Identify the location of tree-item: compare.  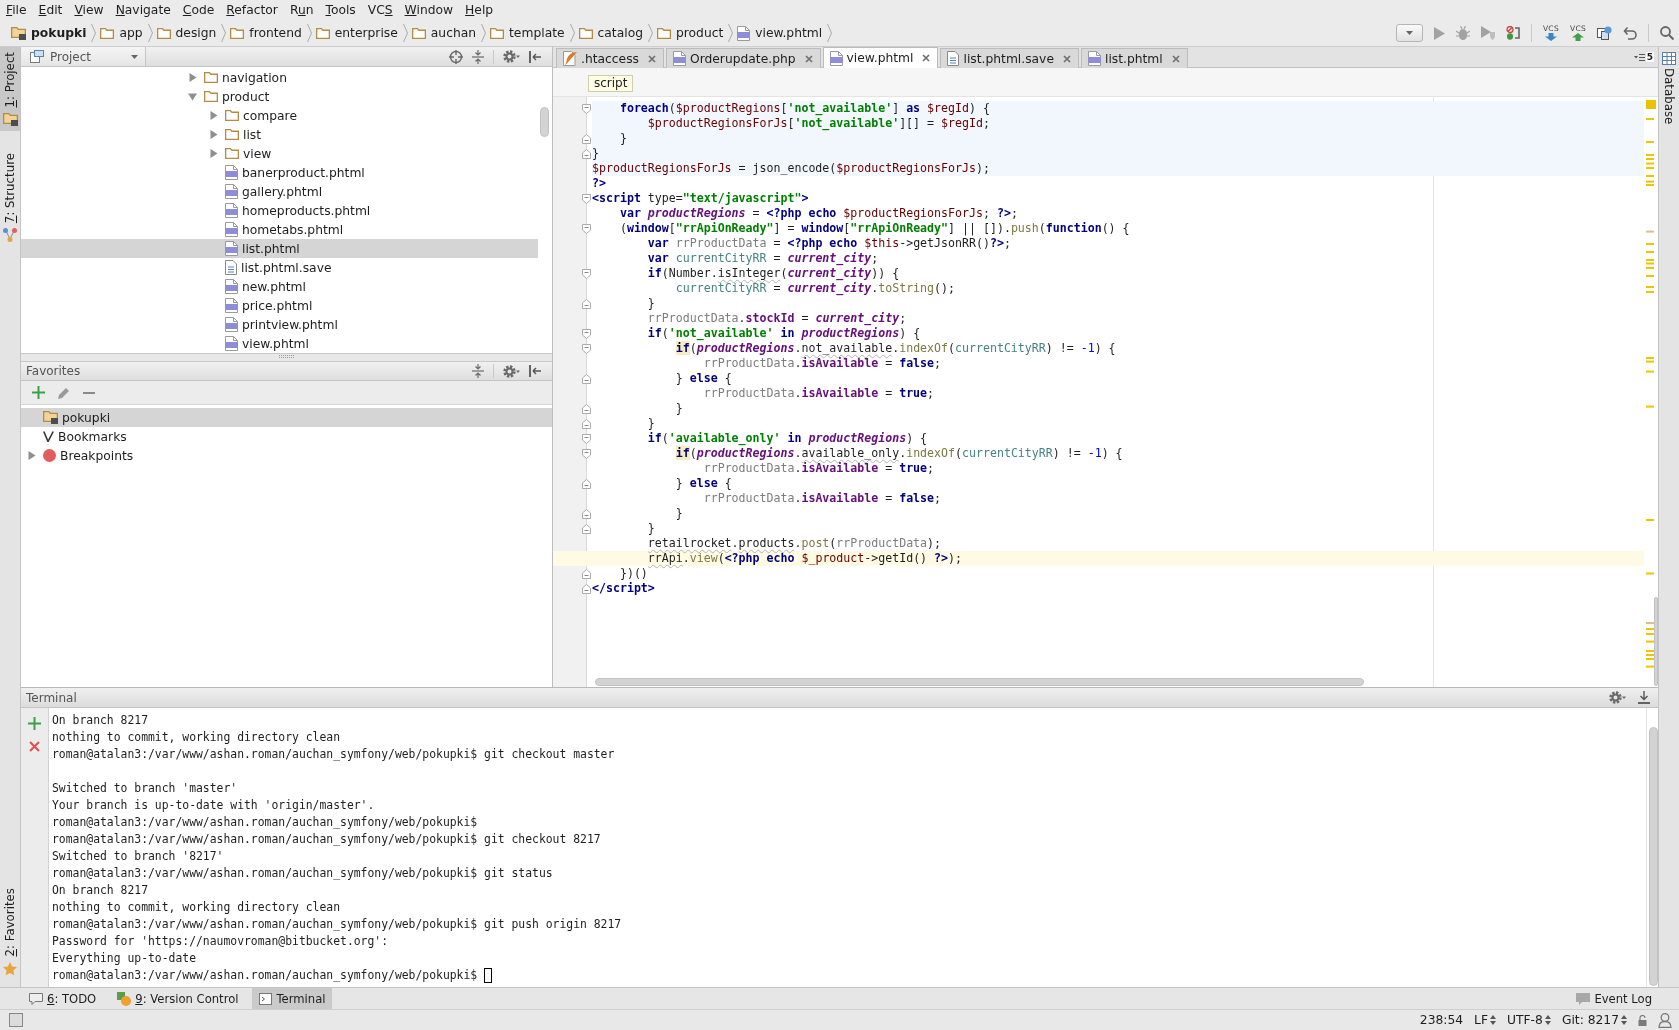
(279, 115).